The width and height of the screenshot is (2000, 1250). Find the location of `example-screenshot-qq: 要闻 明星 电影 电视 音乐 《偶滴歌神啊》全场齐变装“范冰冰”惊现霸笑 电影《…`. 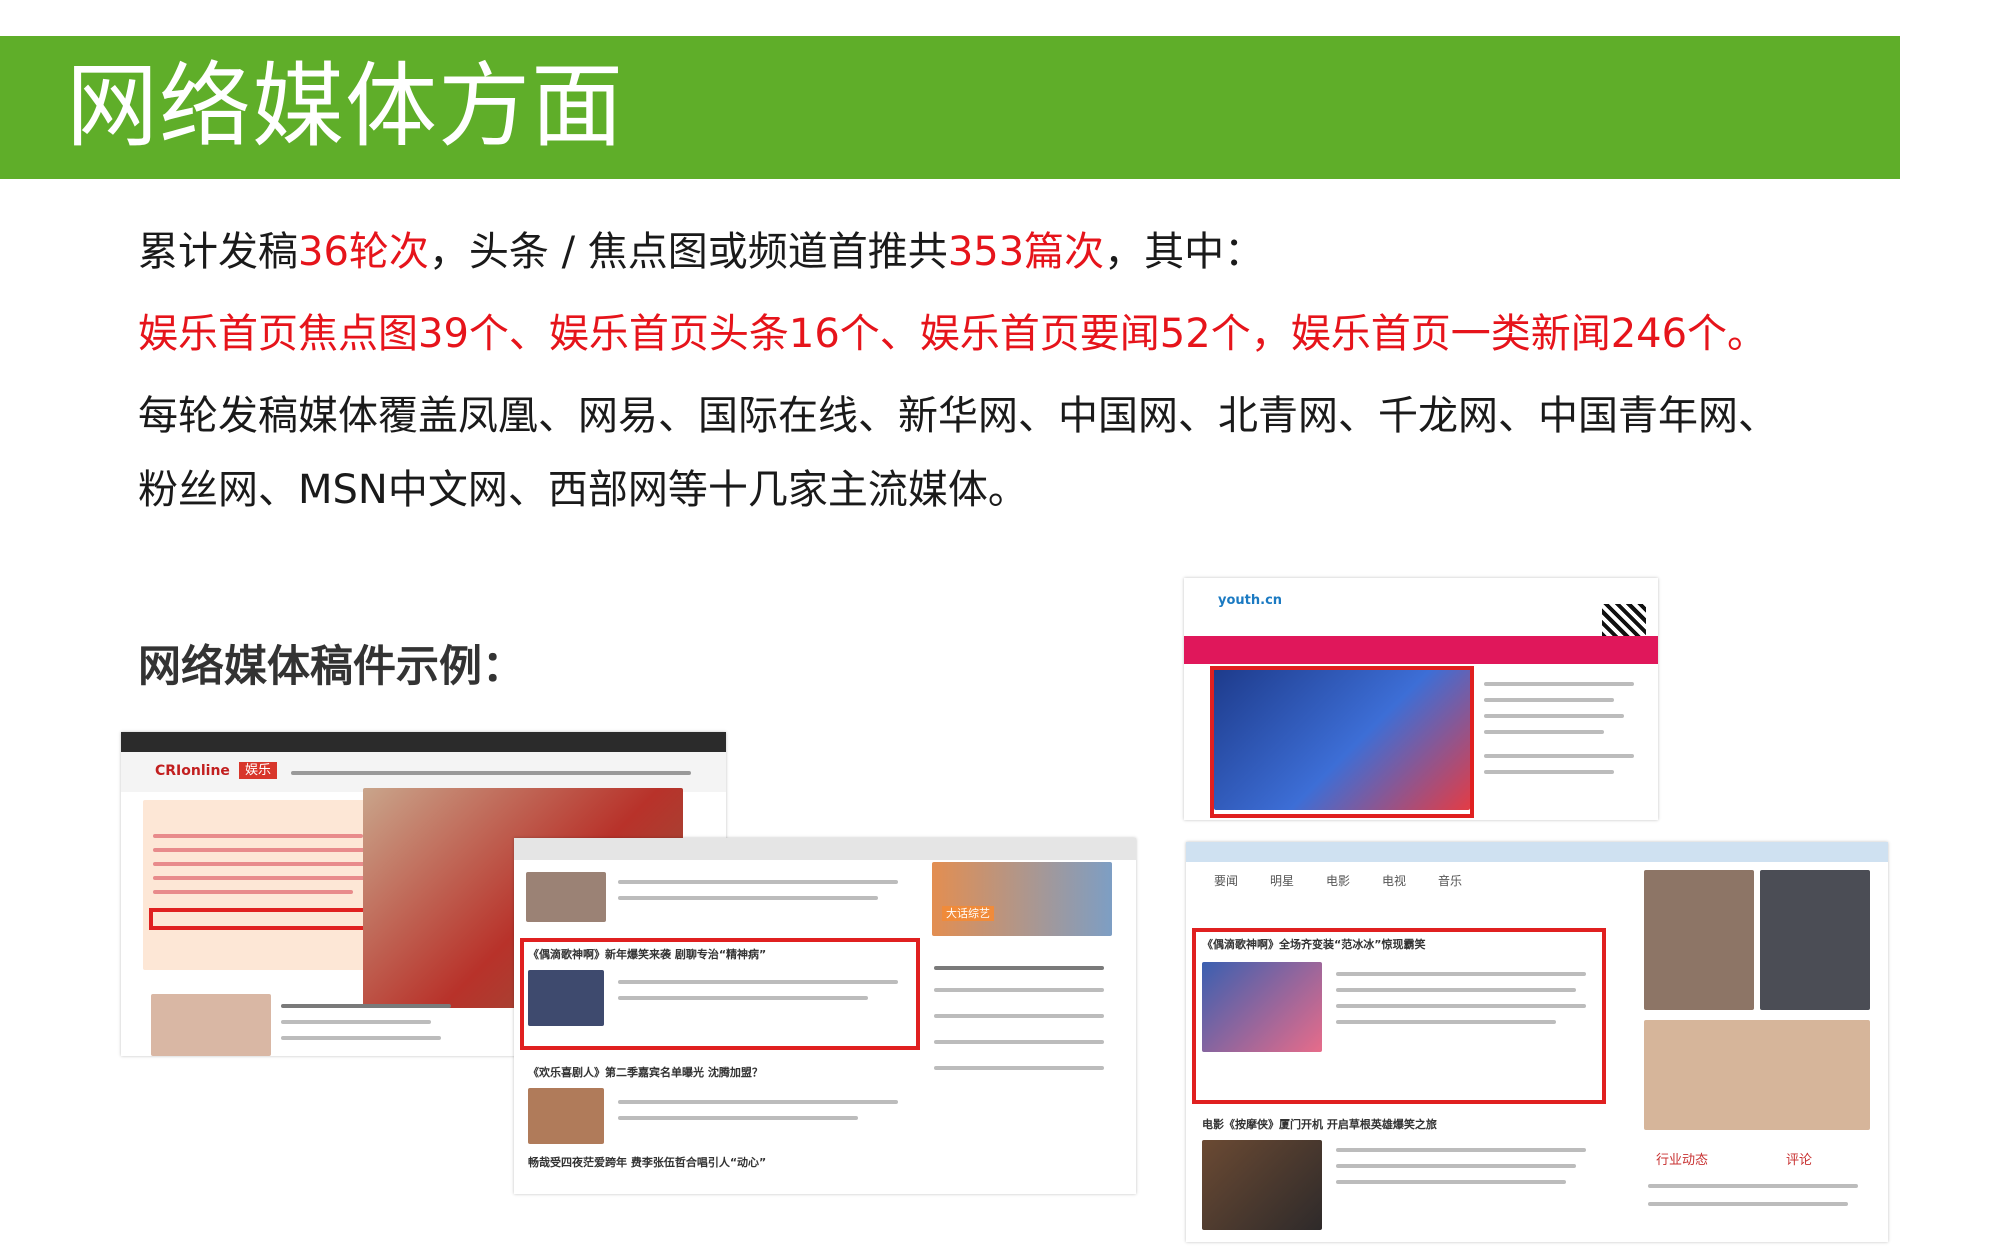

example-screenshot-qq: 要闻 明星 电影 电视 音乐 《偶滴歌神啊》全场齐变装“范冰冰”惊现霸笑 电影《… is located at coordinates (1537, 1042).